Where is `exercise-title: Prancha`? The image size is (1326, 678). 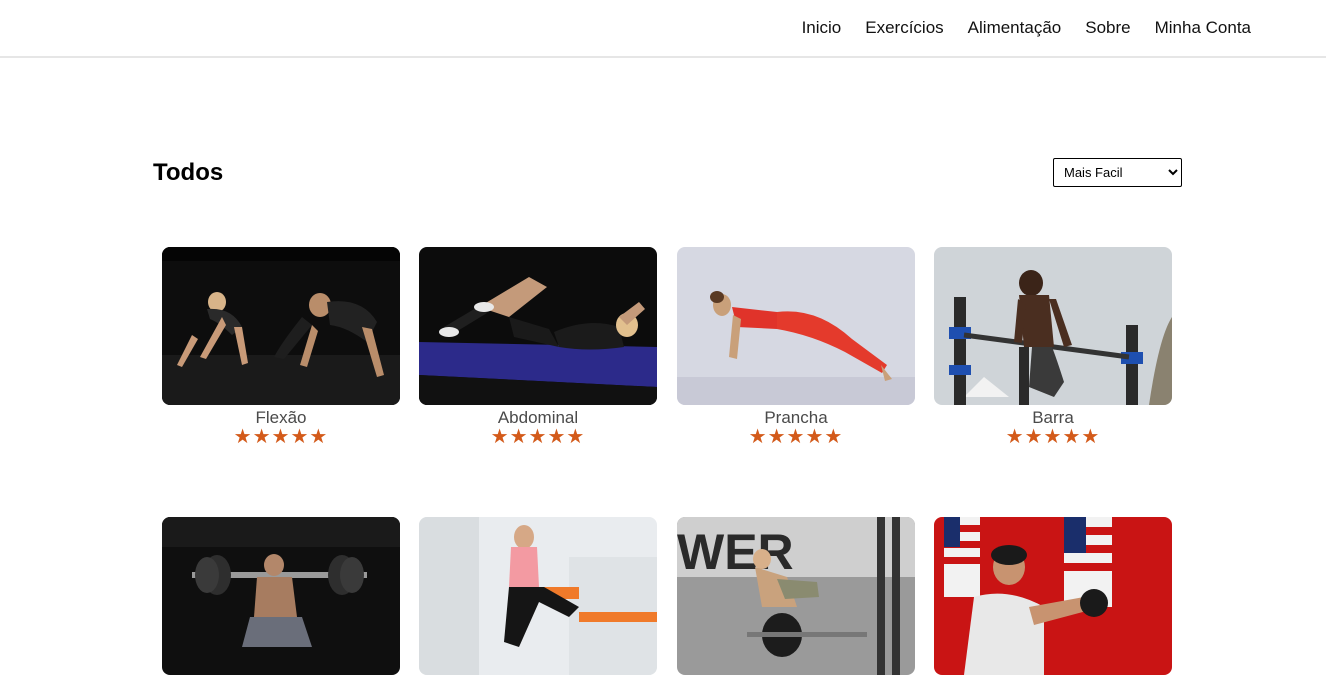 exercise-title: Prancha is located at coordinates (796, 417).